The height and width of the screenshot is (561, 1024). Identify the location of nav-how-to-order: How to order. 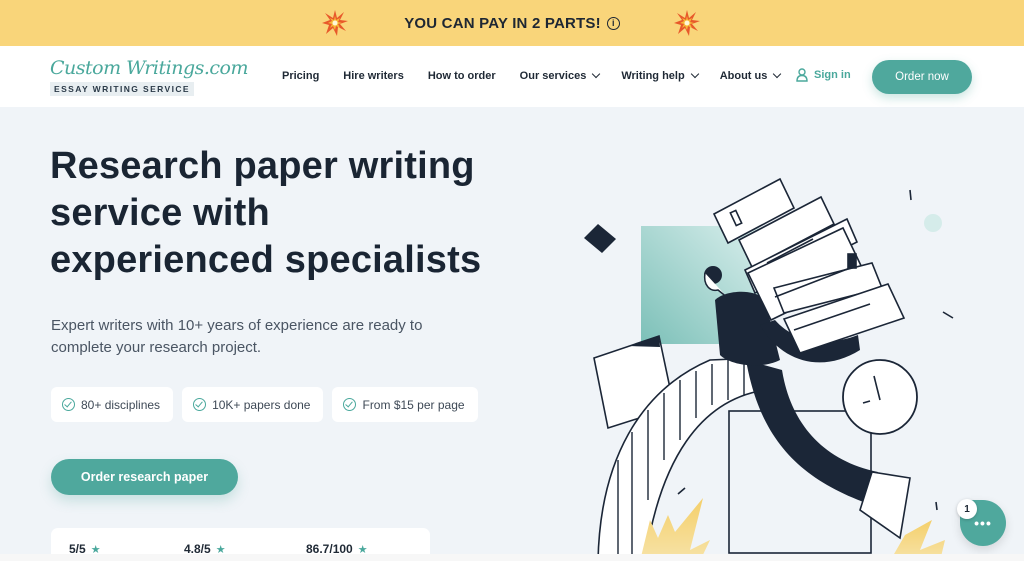
(462, 76).